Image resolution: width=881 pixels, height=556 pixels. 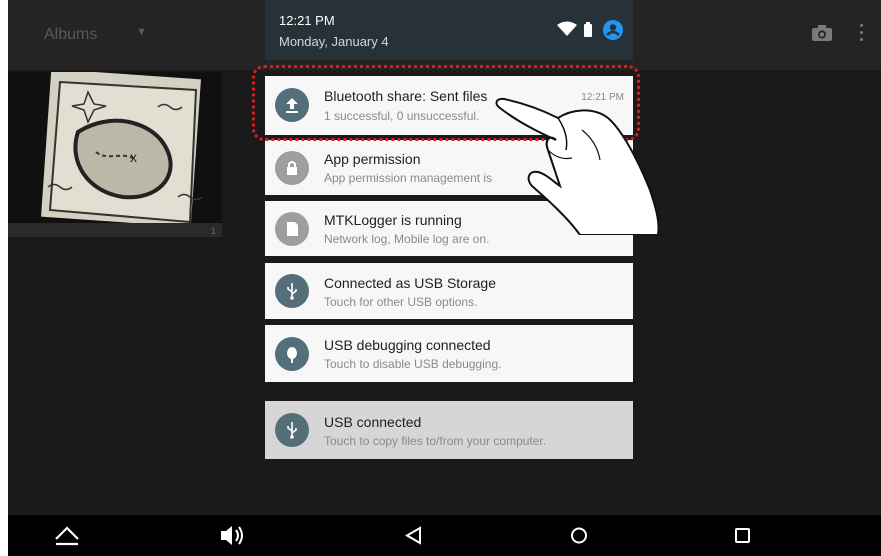 I want to click on notification-title: MTKLogger is running, so click(x=393, y=220).